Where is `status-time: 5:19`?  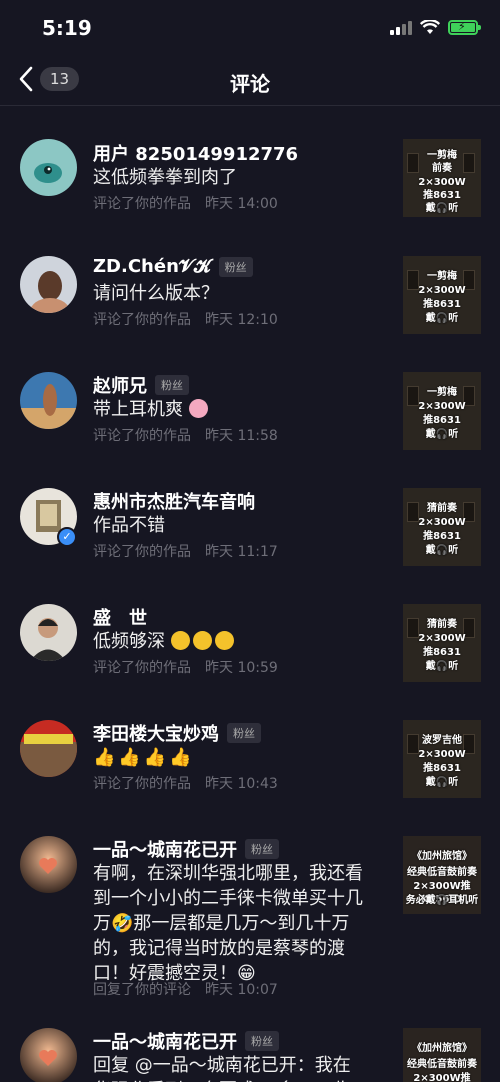 status-time: 5:19 is located at coordinates (67, 28).